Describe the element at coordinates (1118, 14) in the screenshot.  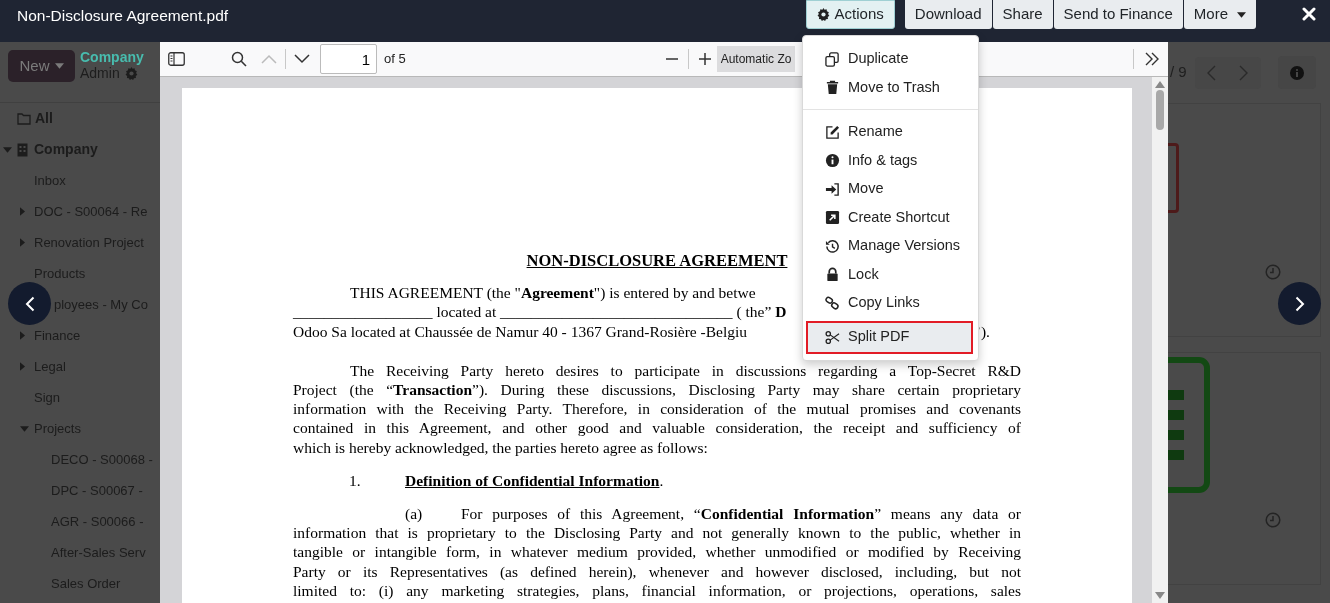
I see `toolbar-button: Send to Finance` at that location.